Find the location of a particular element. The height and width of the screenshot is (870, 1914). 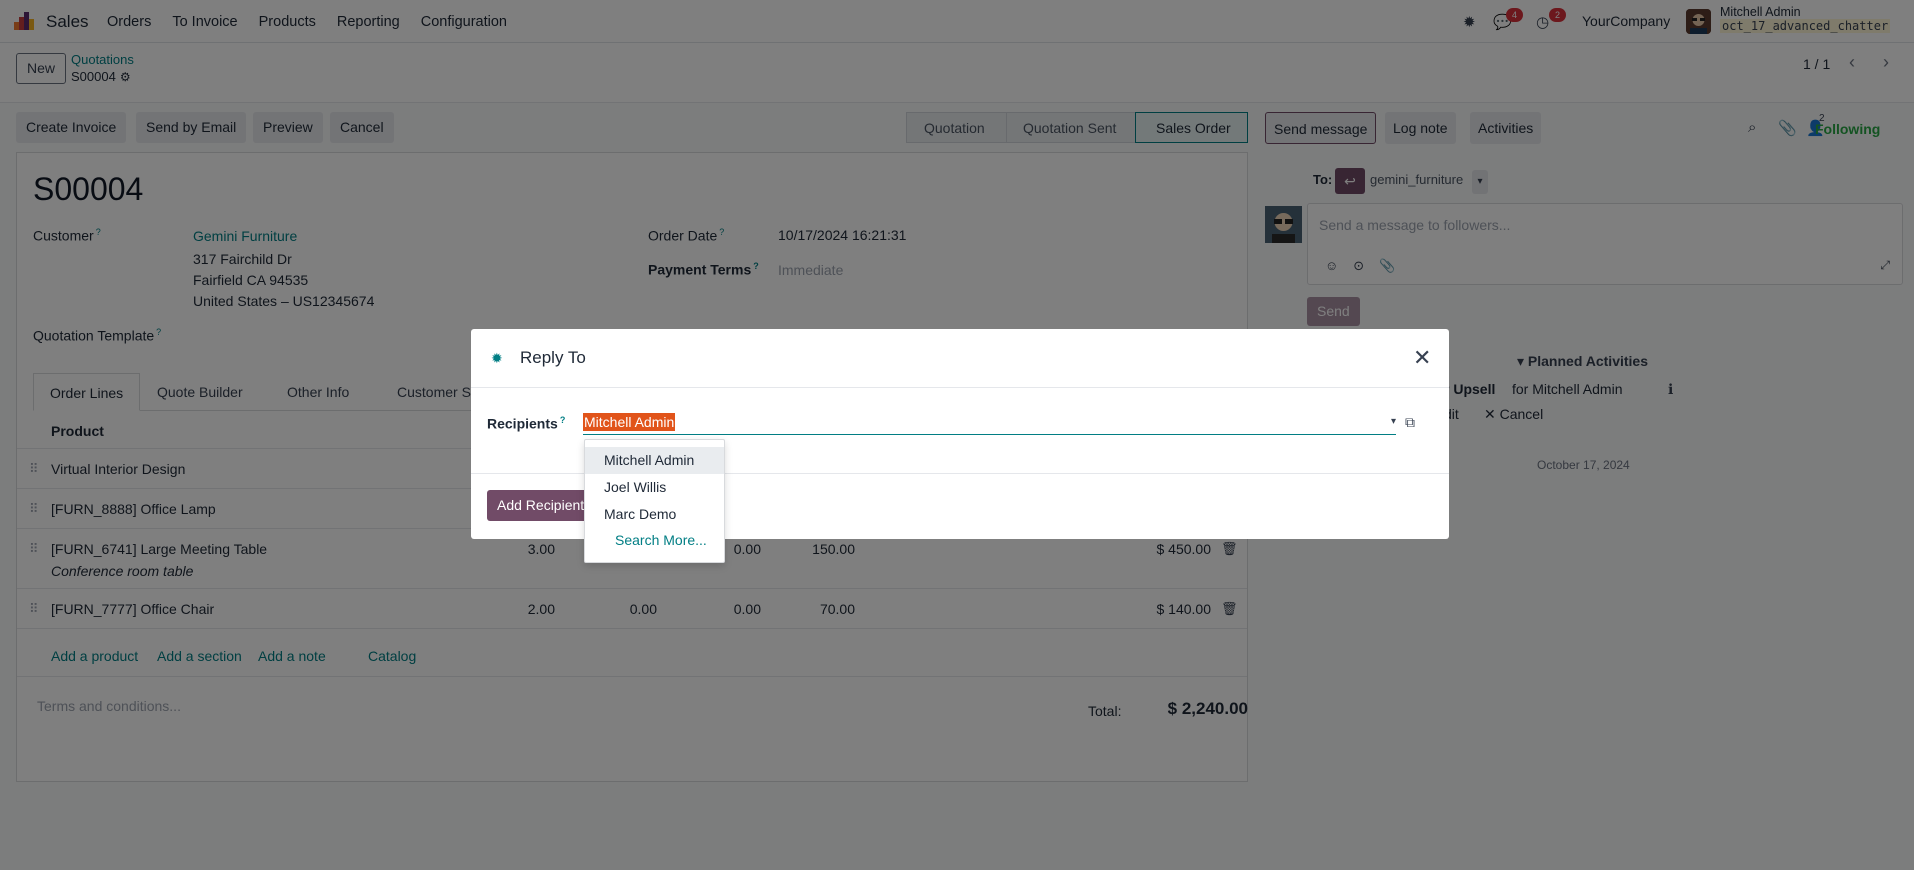

dropdown-option: Mitchell Admin is located at coordinates (654, 460).